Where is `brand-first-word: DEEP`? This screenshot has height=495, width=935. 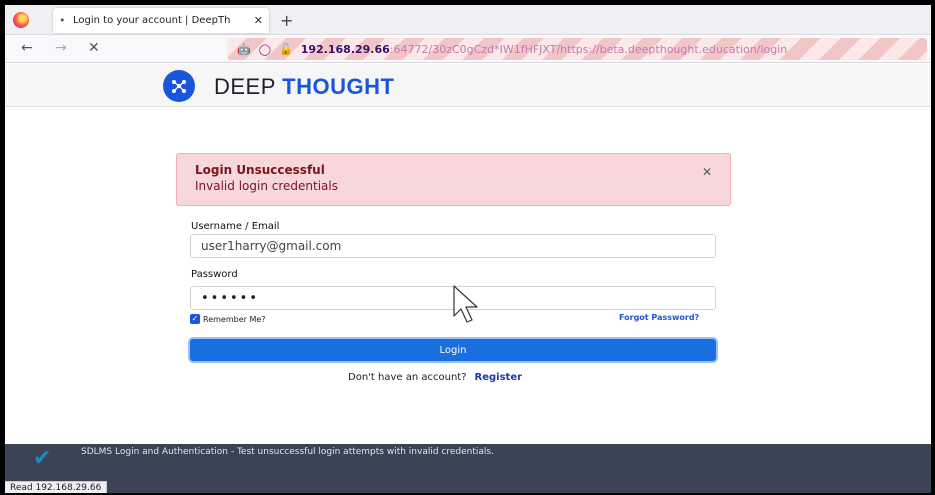
brand-first-word: DEEP is located at coordinates (245, 86).